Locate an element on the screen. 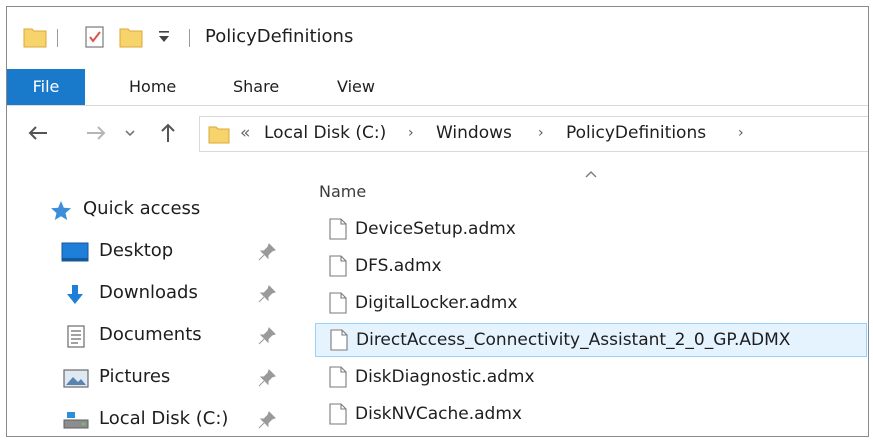 Image resolution: width=873 pixels, height=441 pixels. recent-locations-chevron-icon is located at coordinates (130, 133).